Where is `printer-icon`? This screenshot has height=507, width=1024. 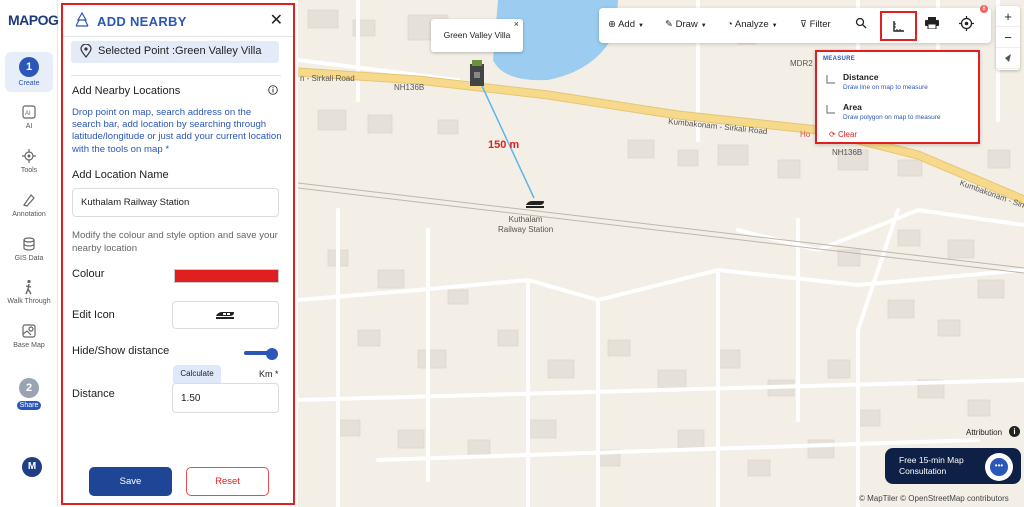
printer-icon is located at coordinates (932, 23).